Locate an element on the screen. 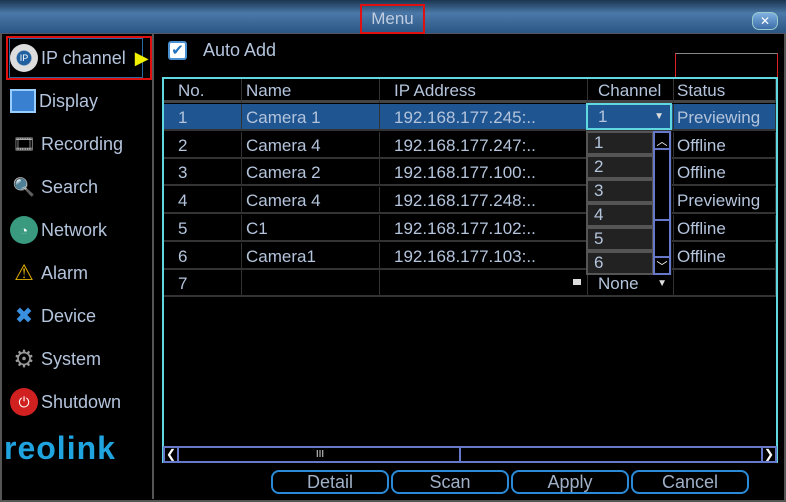  sidebar-item-device: ✖ Device is located at coordinates (80, 316).